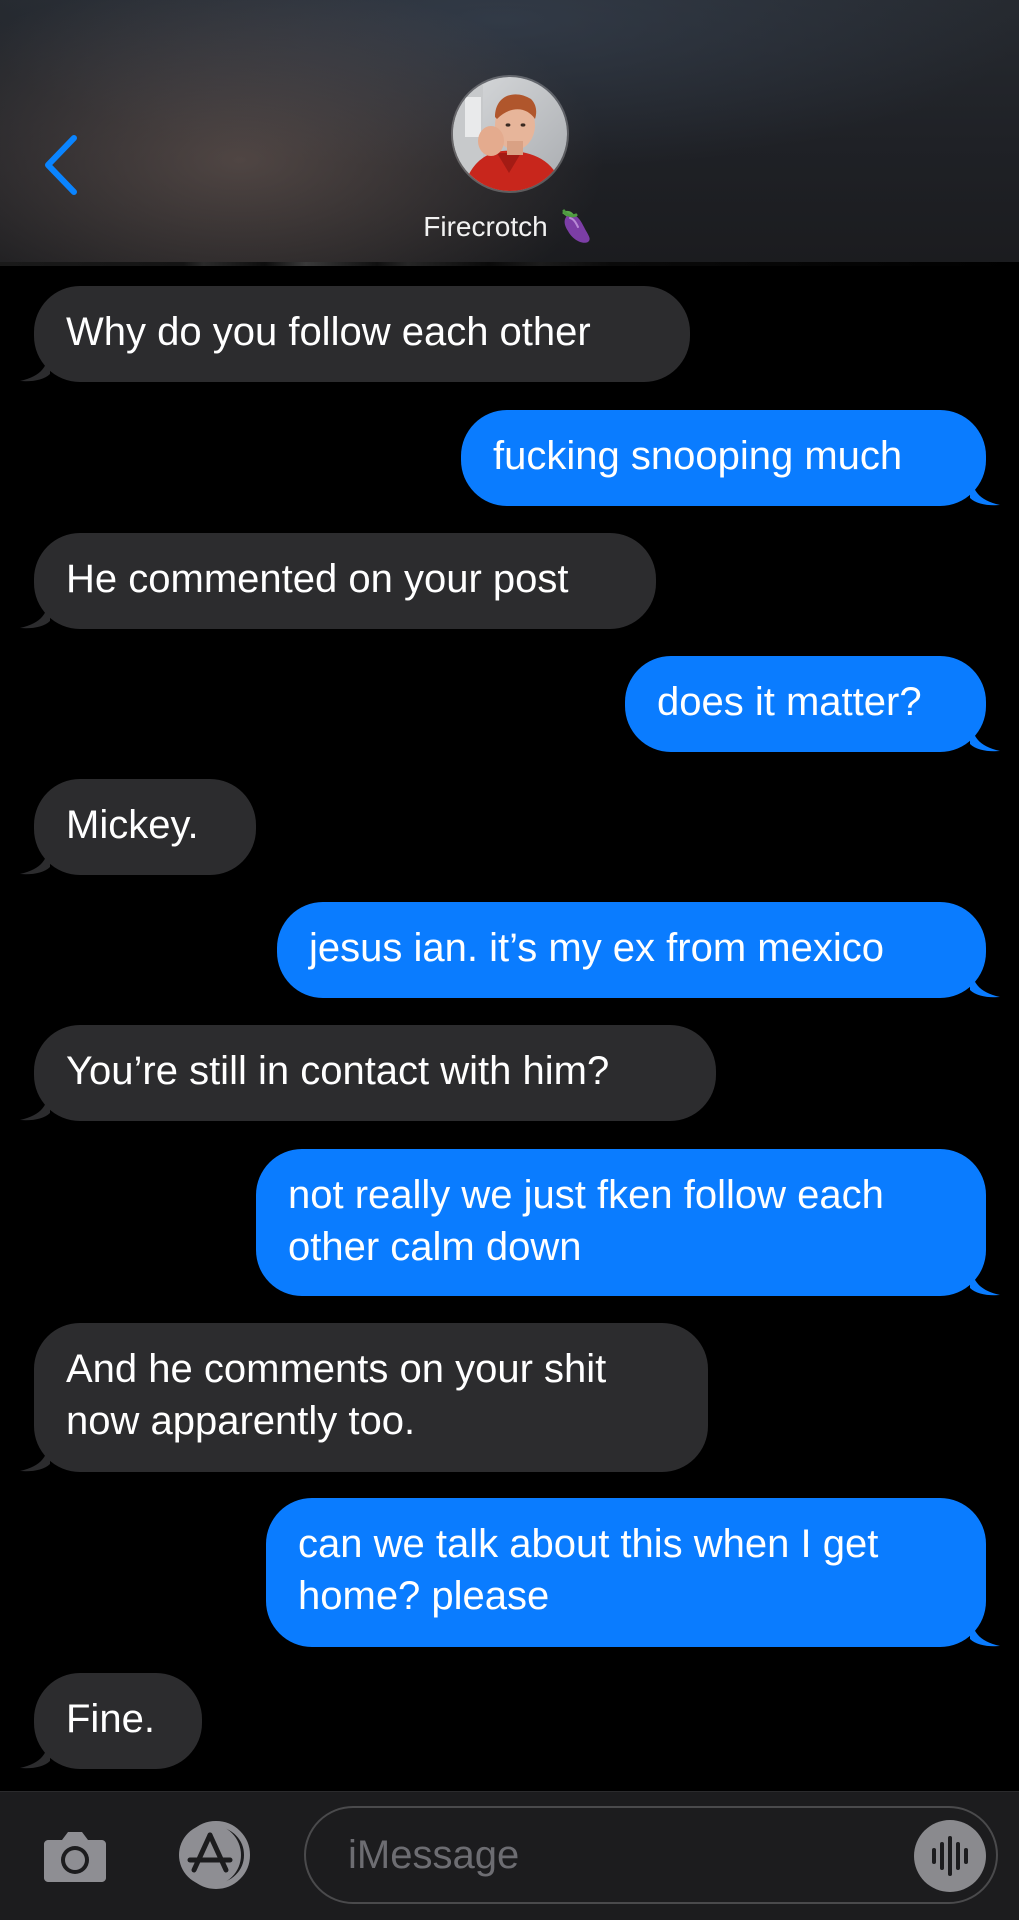  I want to click on message-text-line: not really we just fken follow each, so click(586, 1195).